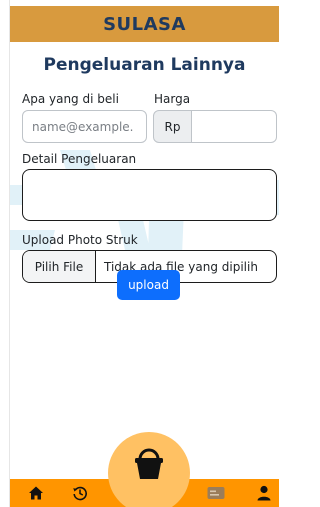  Describe the element at coordinates (264, 493) in the screenshot. I see `user-icon` at that location.